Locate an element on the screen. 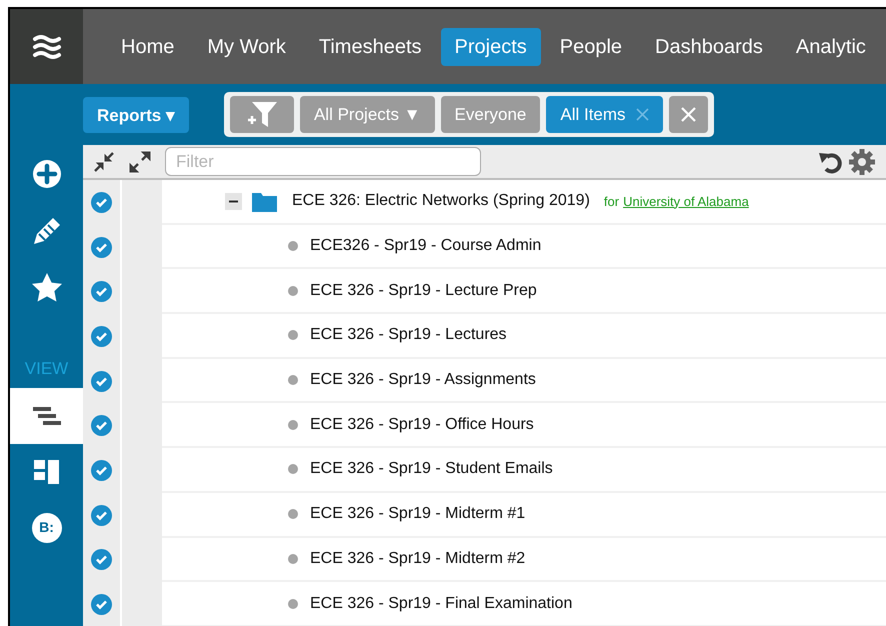  b-badge-icon: B: is located at coordinates (47, 527).